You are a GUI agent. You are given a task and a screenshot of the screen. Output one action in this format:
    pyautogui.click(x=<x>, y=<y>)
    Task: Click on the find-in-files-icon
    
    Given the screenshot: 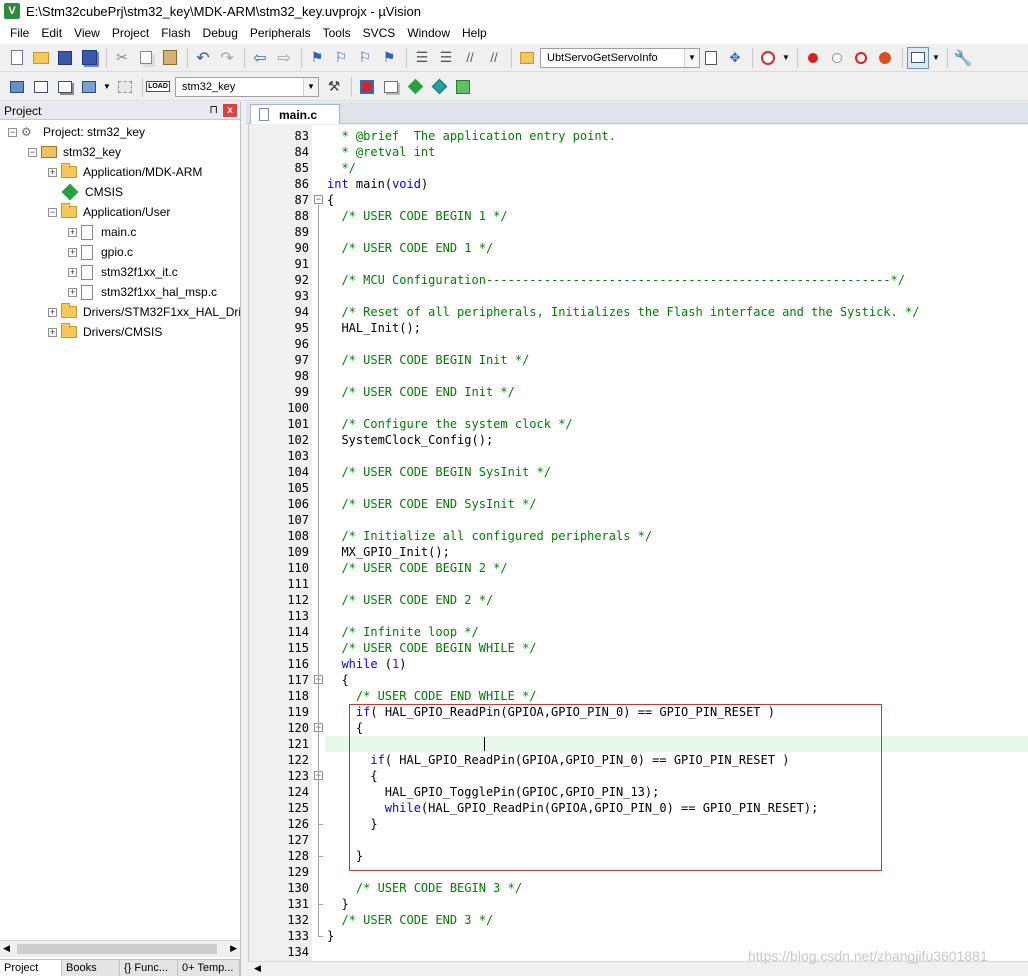 What is the action you would take?
    pyautogui.click(x=527, y=58)
    